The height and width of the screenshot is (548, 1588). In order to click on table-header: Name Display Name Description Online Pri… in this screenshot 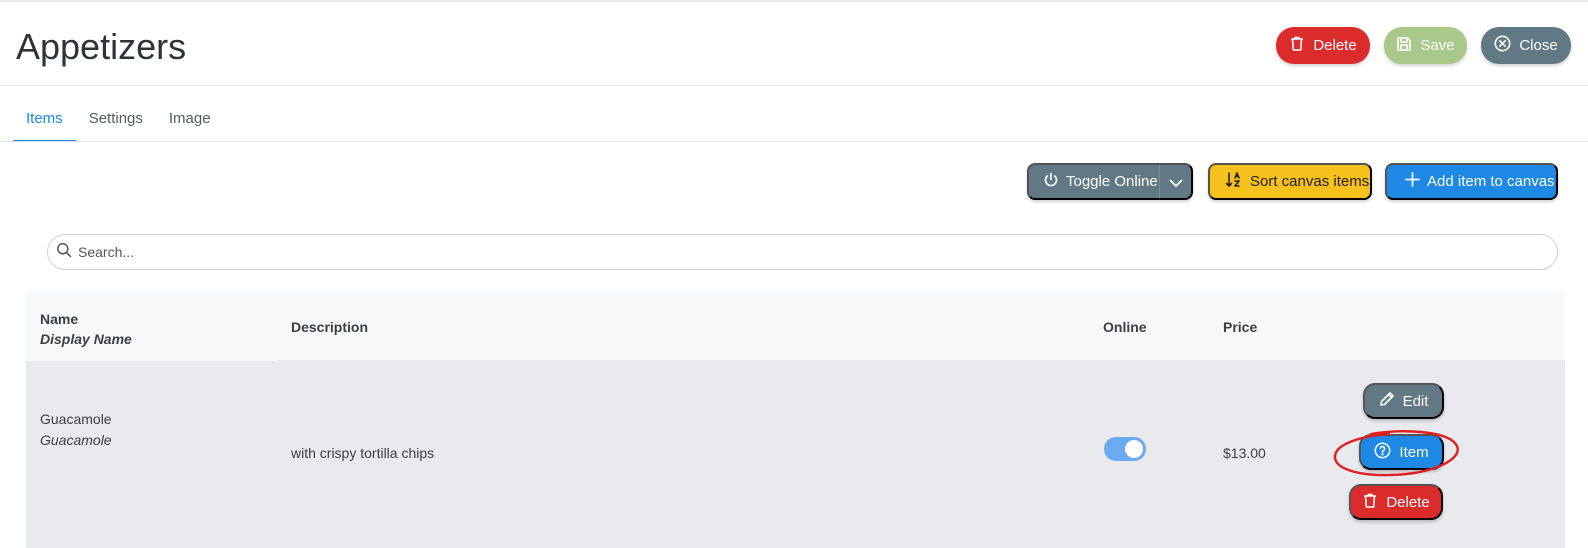, I will do `click(795, 326)`.